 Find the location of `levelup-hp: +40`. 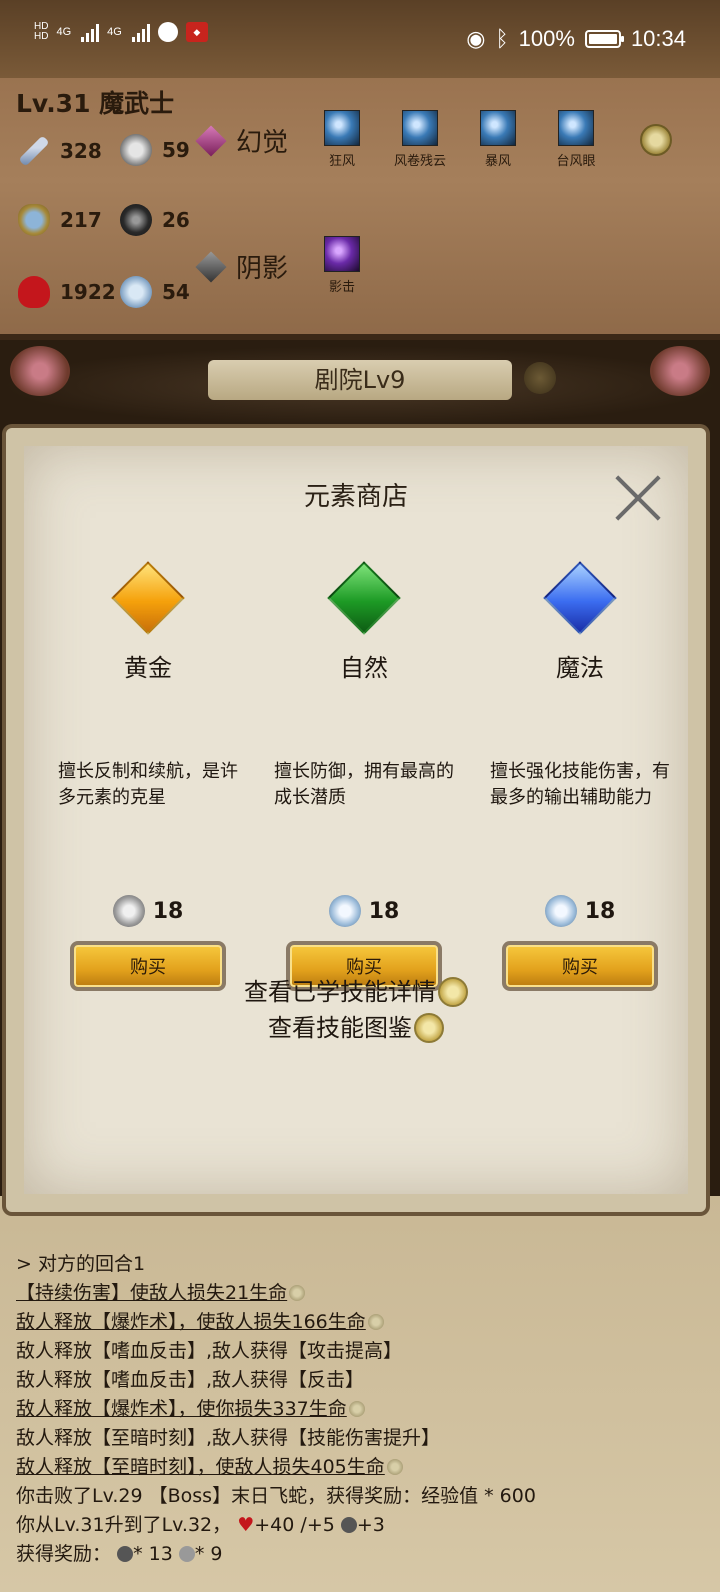

levelup-hp: +40 is located at coordinates (274, 1525).